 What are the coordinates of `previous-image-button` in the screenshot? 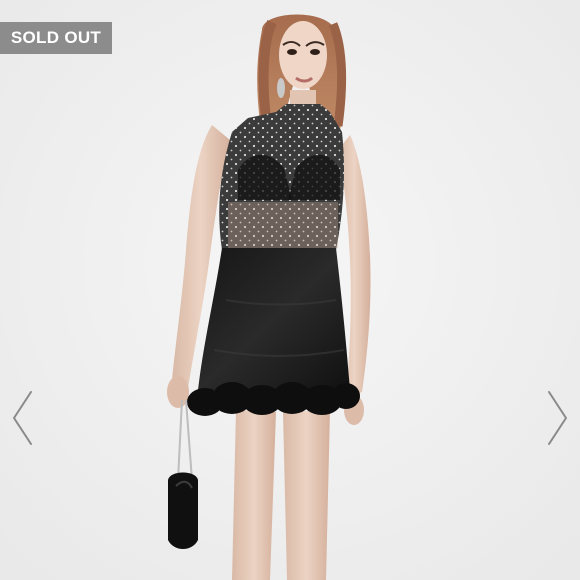 It's located at (22, 418).